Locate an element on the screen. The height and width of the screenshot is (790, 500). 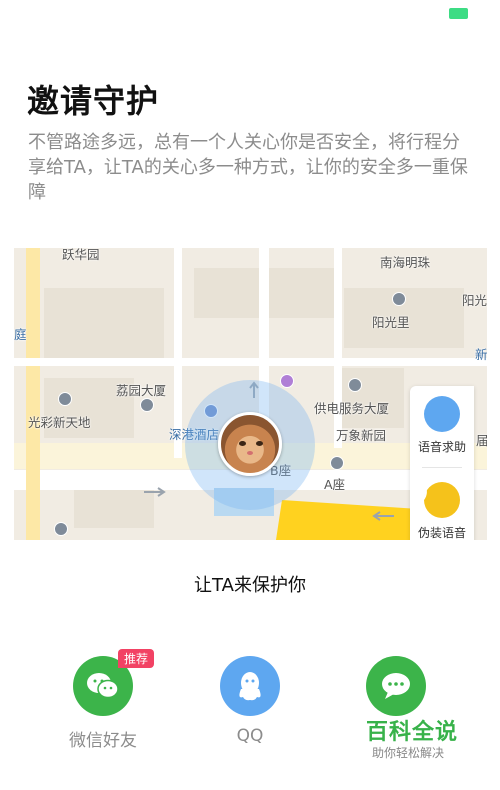
watermark-subtitle: 助你轻松解决 is located at coordinates (408, 753).